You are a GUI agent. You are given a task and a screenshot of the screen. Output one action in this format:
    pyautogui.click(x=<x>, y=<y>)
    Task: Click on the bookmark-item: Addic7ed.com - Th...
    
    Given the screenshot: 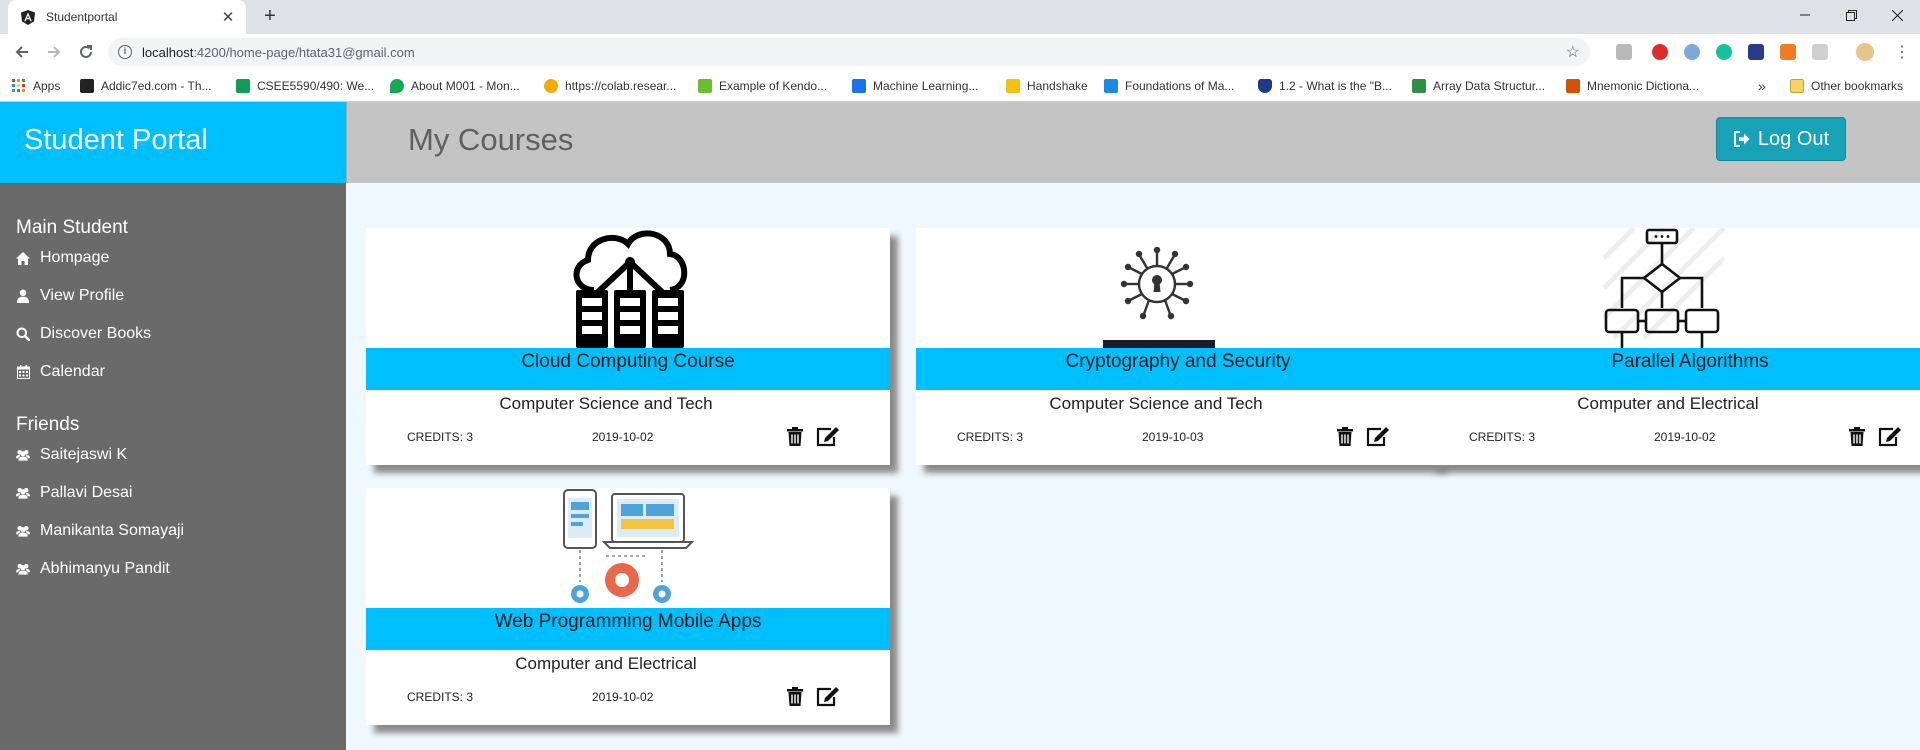 What is the action you would take?
    pyautogui.click(x=146, y=86)
    